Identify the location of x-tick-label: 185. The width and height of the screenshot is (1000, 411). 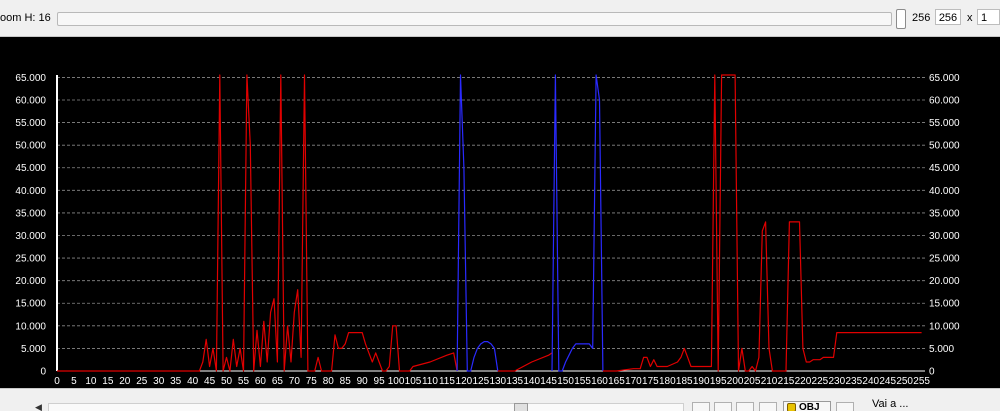
(684, 381).